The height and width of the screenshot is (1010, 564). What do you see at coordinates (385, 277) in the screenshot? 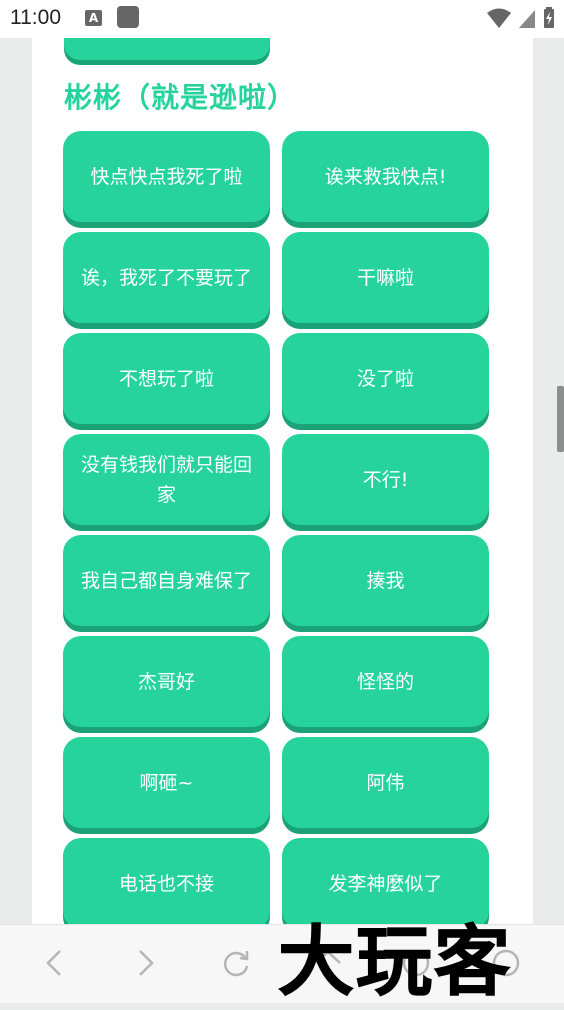
I see `sound-button: 干嘛啦` at bounding box center [385, 277].